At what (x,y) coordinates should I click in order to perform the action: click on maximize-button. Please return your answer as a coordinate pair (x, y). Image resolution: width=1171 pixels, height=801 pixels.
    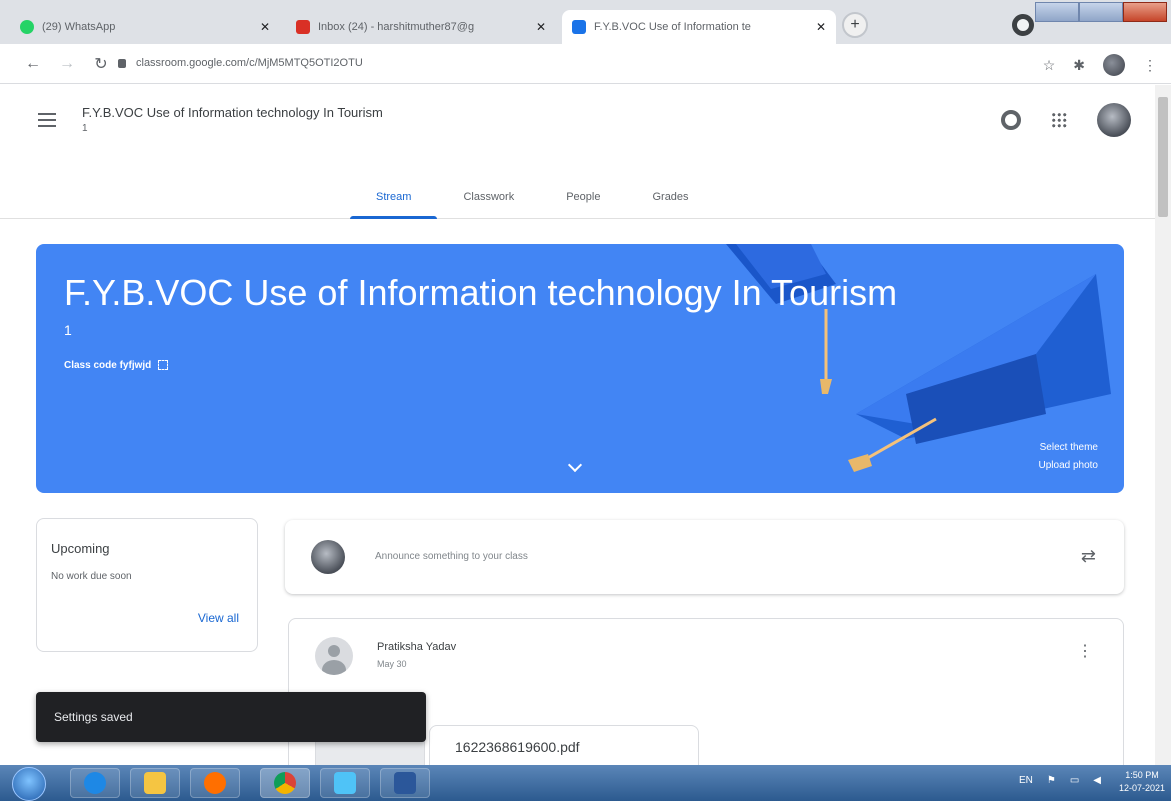
    Looking at the image, I should click on (1101, 12).